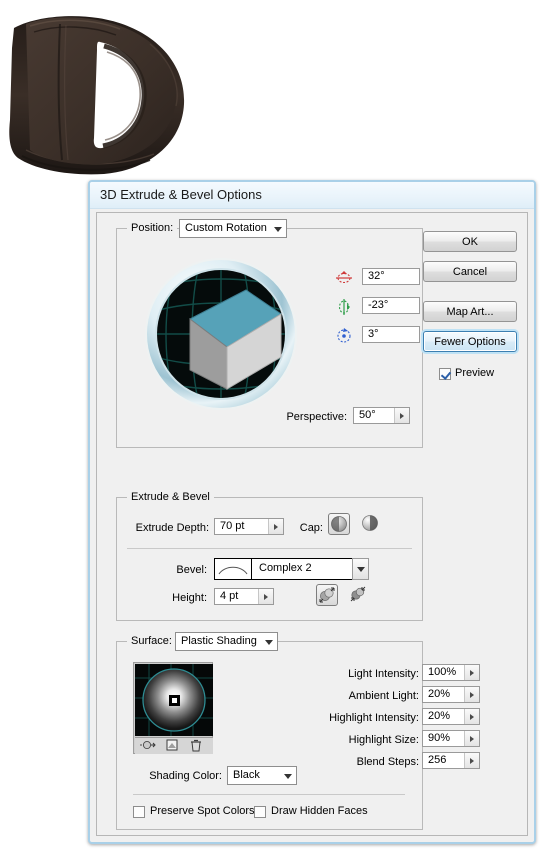 The width and height of the screenshot is (540, 852). Describe the element at coordinates (181, 194) in the screenshot. I see `dialog-title: 3D Extrude & Bevel Options` at that location.